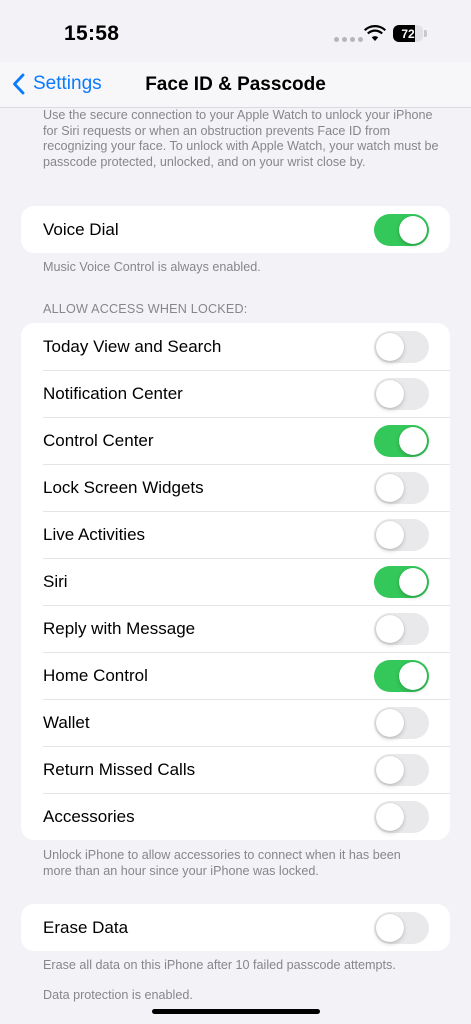 The width and height of the screenshot is (471, 1024). I want to click on toggle-notification-center, so click(401, 394).